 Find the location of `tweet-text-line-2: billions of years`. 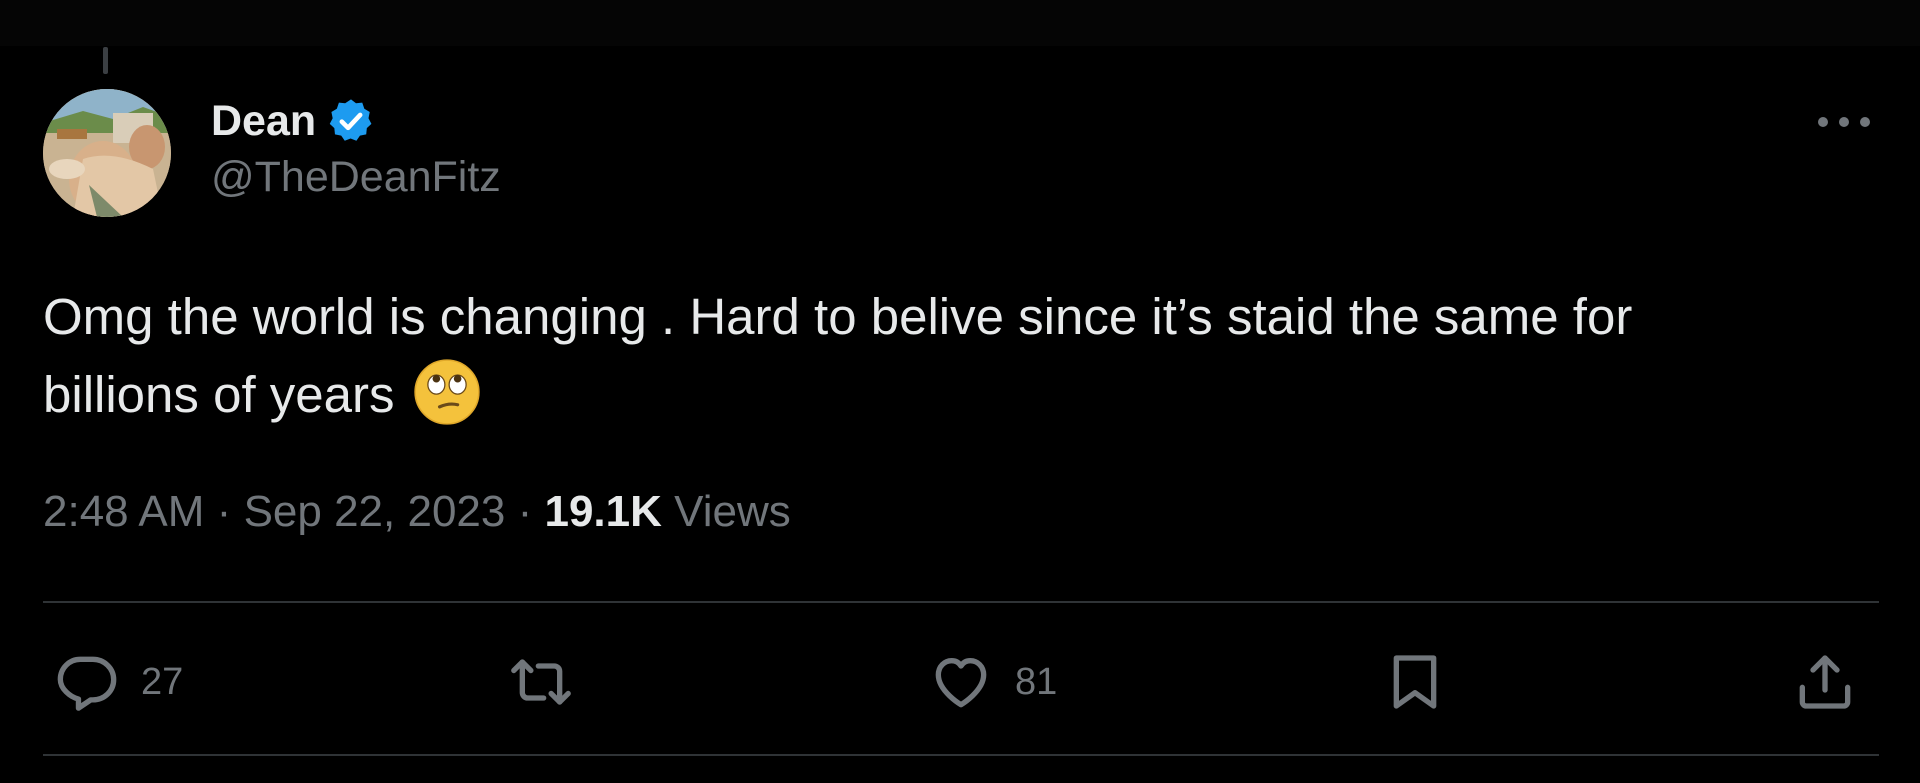

tweet-text-line-2: billions of years is located at coordinates (953, 395).